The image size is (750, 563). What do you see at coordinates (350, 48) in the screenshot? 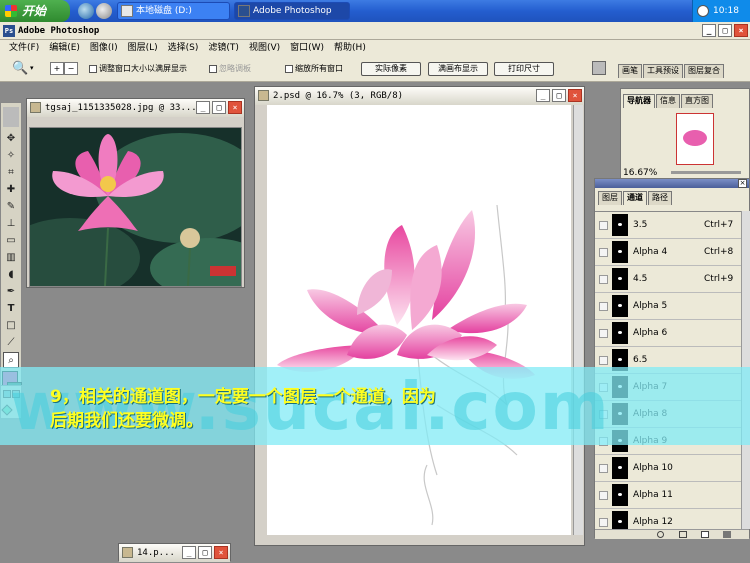
I see `menu-help: 帮助(H)` at bounding box center [350, 48].